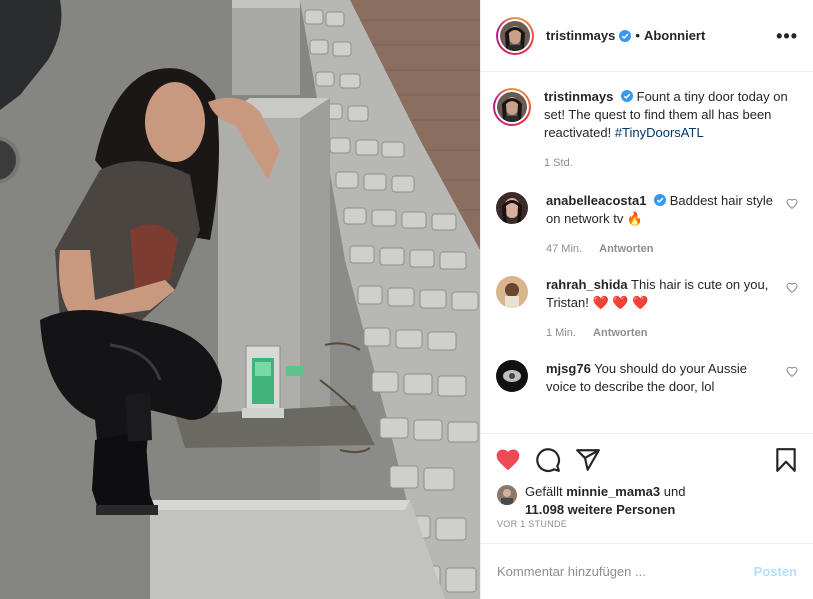 The image size is (813, 599). I want to click on post-header: tristinmays • Abonniert •••, so click(647, 36).